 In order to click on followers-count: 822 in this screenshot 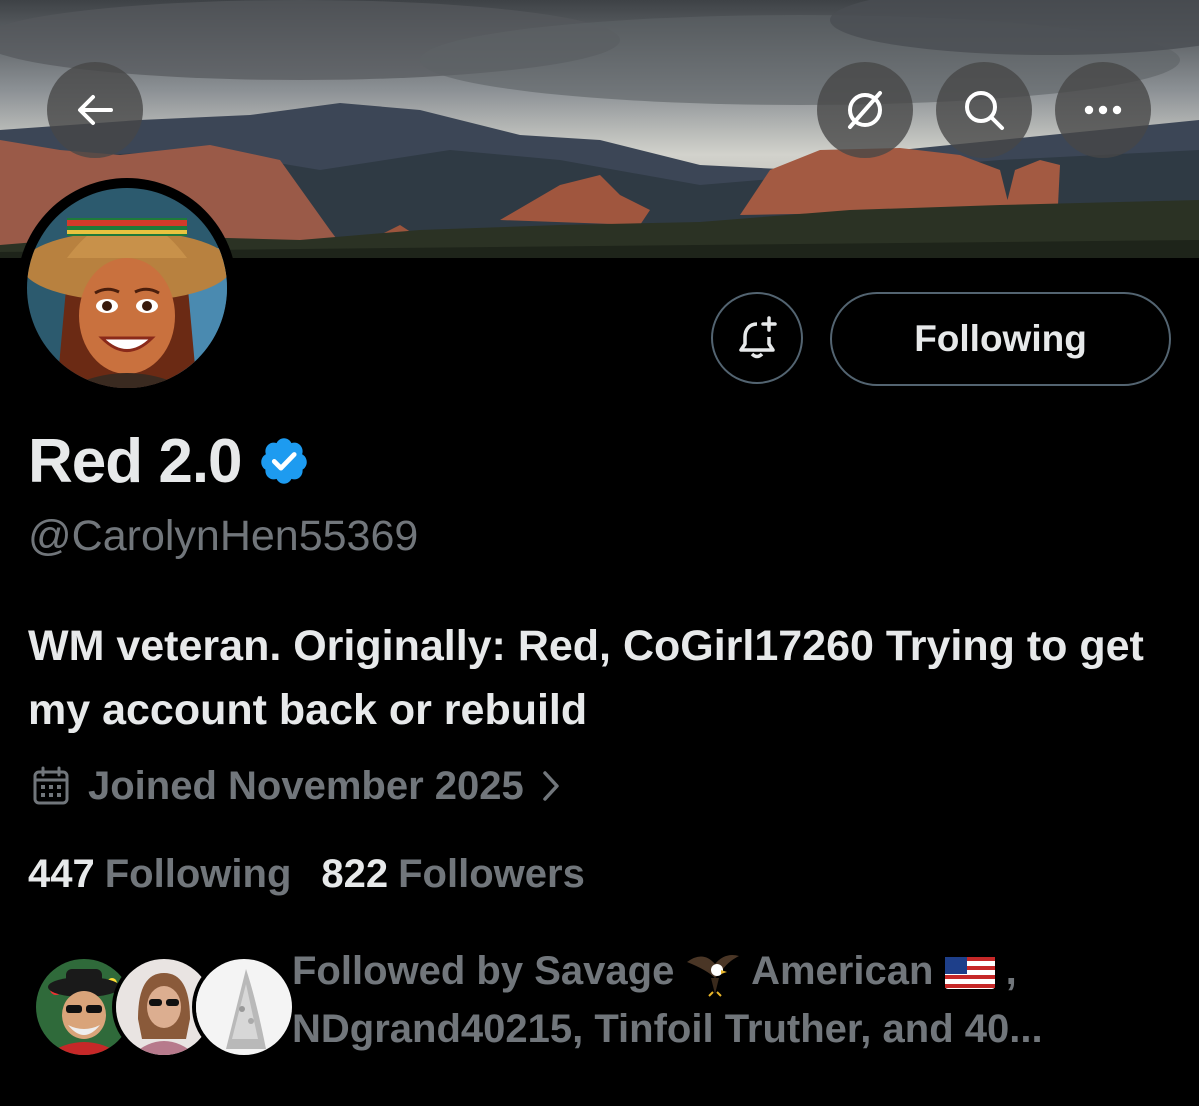, I will do `click(355, 873)`.